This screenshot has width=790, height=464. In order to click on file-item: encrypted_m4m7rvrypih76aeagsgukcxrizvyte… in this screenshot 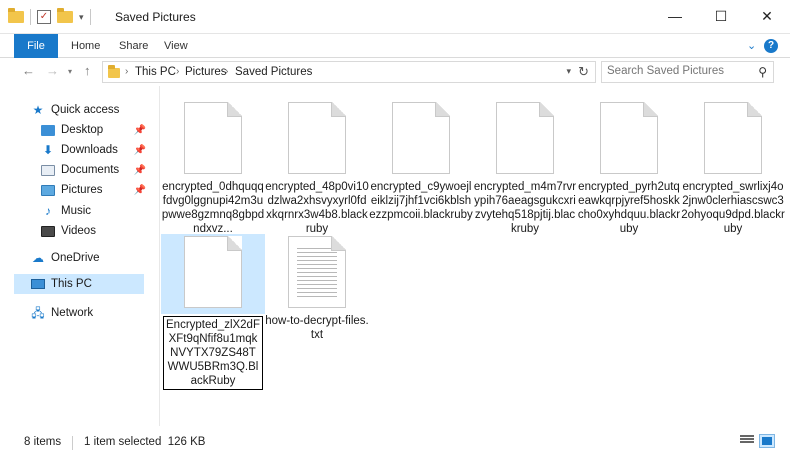, I will do `click(525, 165)`.